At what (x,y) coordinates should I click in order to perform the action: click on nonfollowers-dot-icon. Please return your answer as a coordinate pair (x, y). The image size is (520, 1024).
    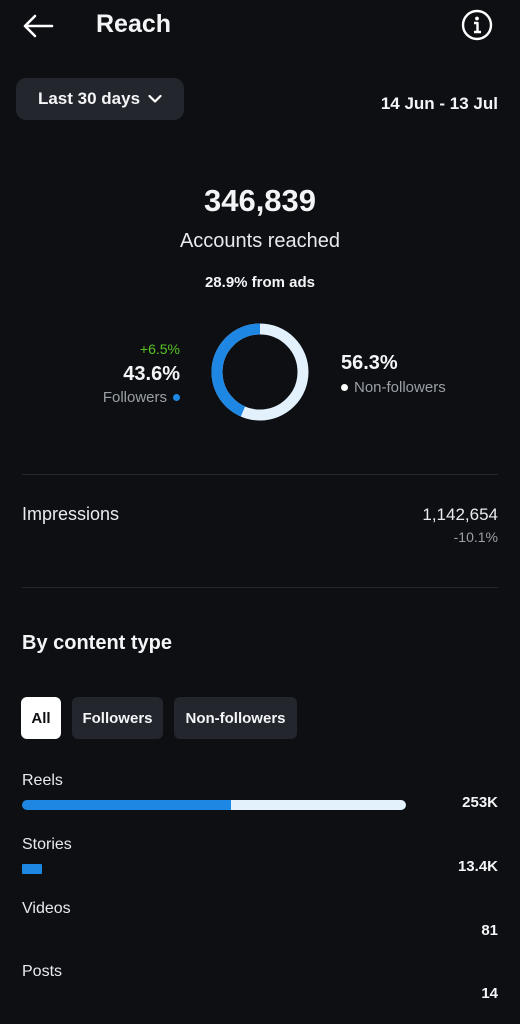
    Looking at the image, I should click on (344, 387).